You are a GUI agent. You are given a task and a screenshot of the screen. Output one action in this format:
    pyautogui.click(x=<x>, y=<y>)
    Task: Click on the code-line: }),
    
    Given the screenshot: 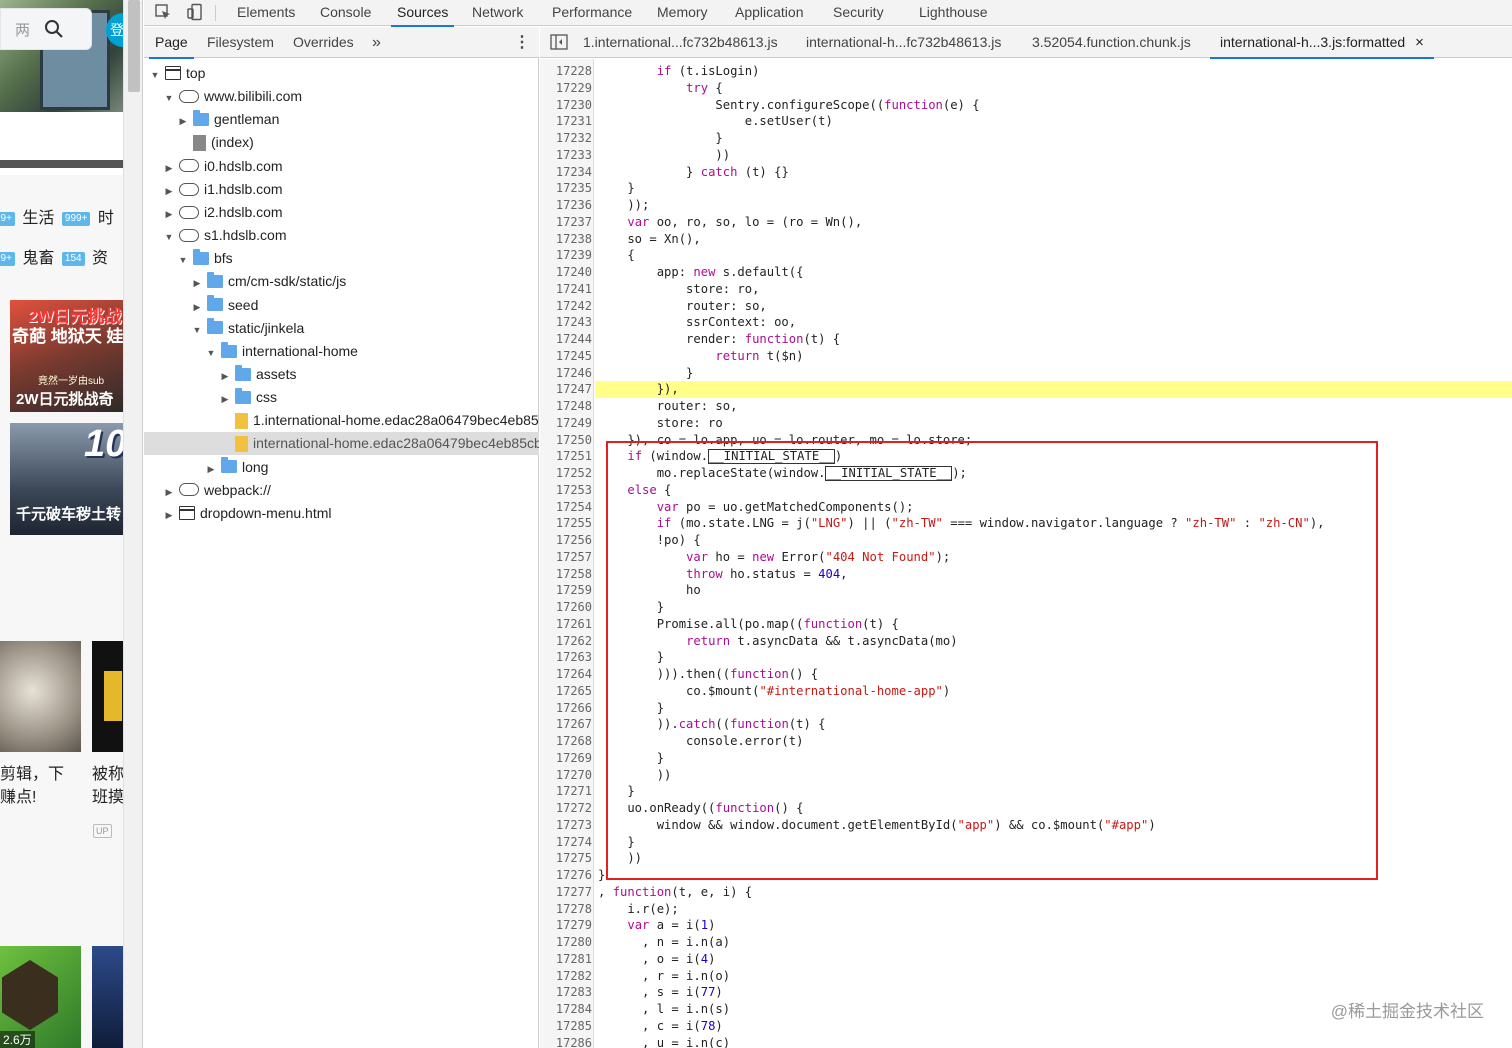 What is the action you would take?
    pyautogui.click(x=638, y=389)
    